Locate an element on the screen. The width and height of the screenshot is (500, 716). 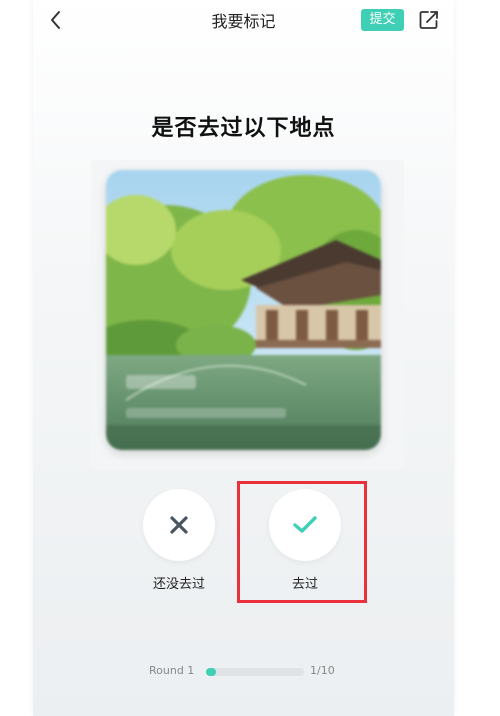
progress-count: 1/10 is located at coordinates (322, 670).